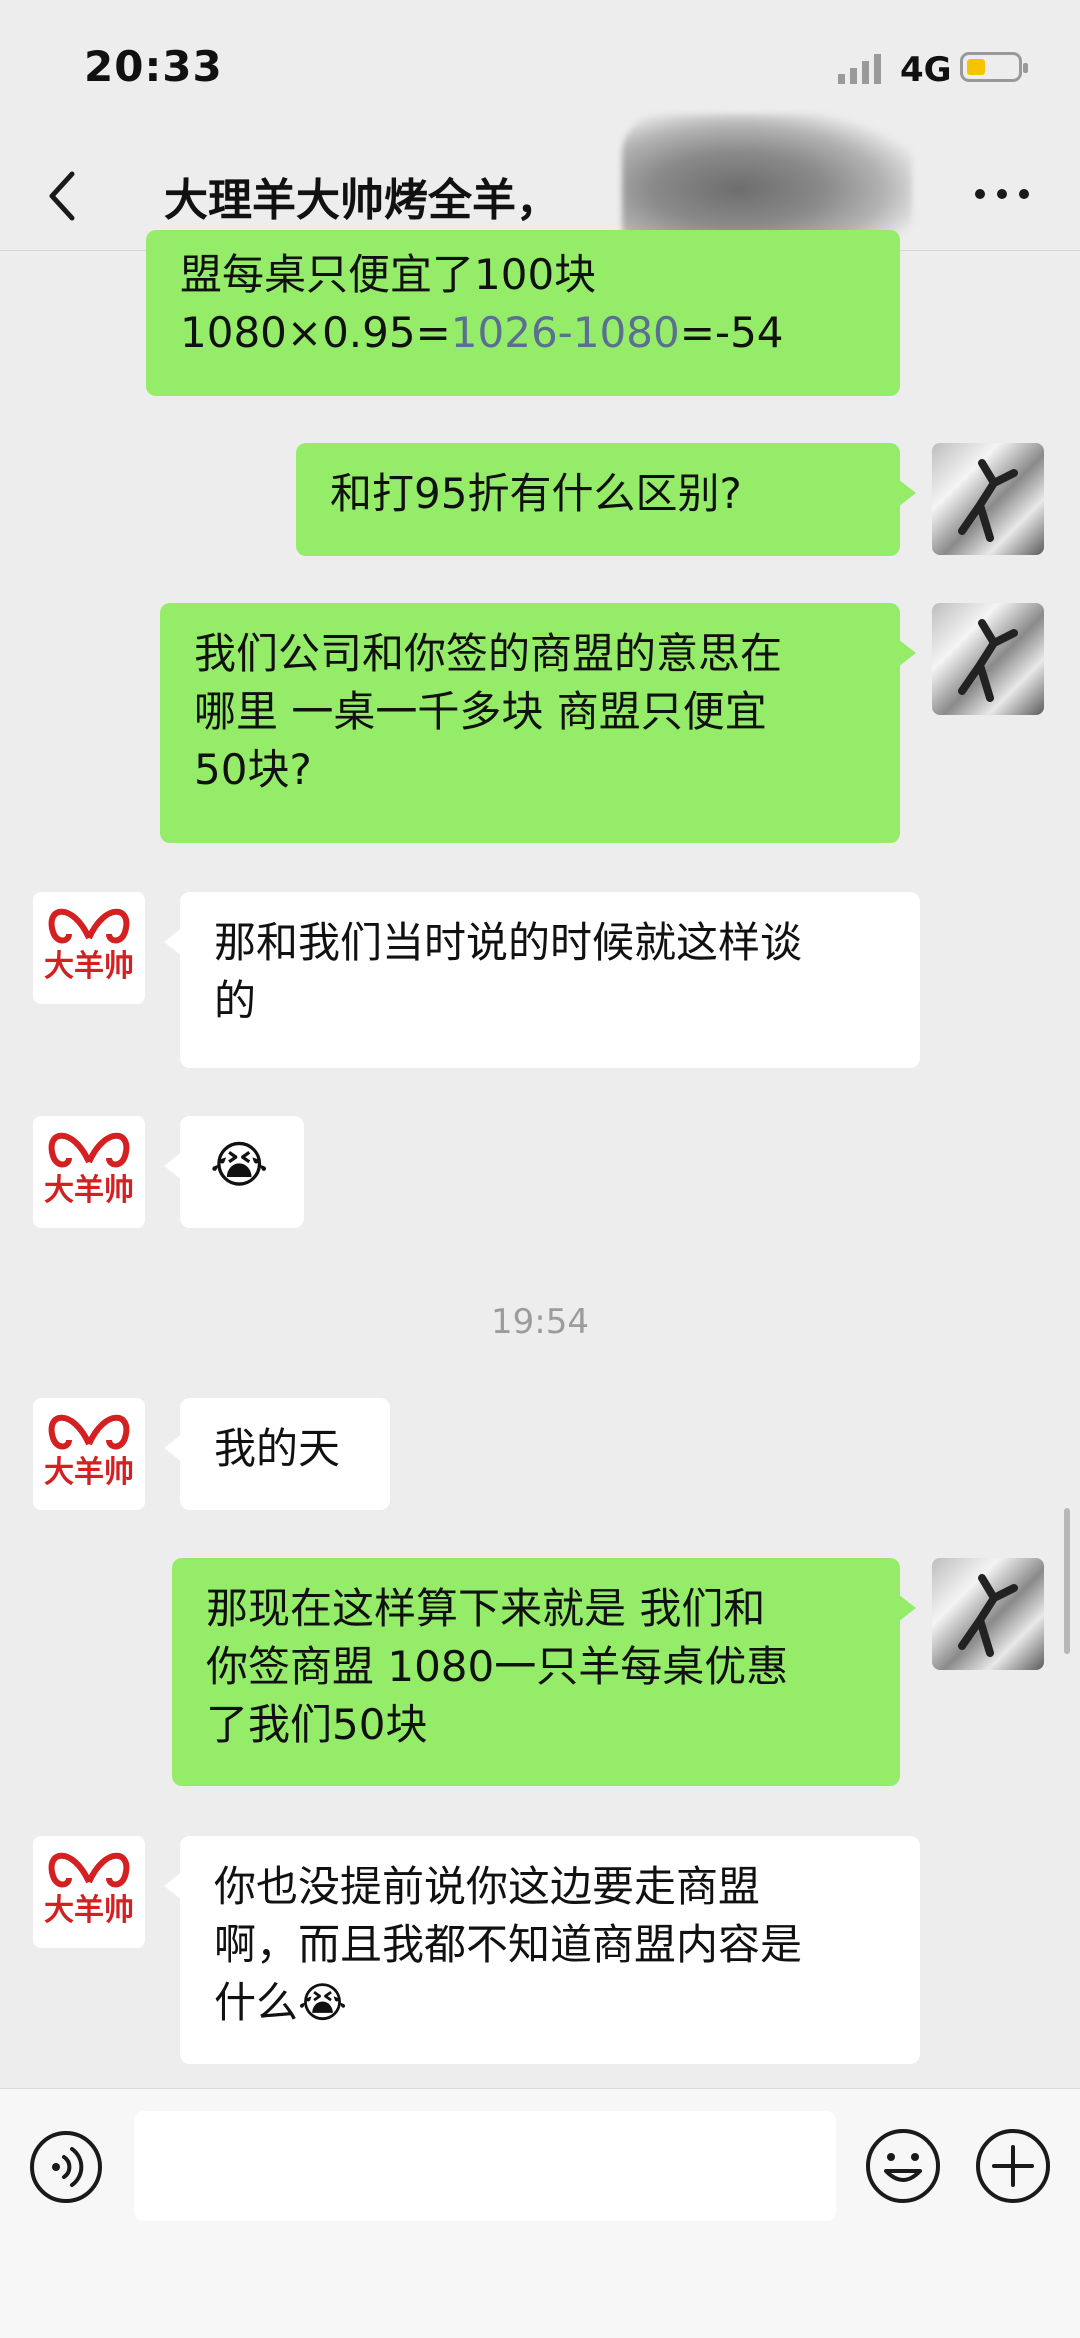 The height and width of the screenshot is (2338, 1080). Describe the element at coordinates (903, 2166) in the screenshot. I see `emoji-icon` at that location.